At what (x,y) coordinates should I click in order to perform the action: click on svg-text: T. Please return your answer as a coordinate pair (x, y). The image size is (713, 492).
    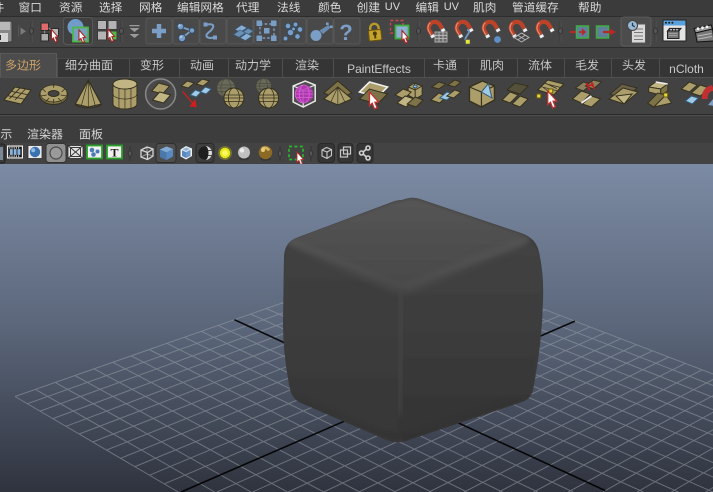
    Looking at the image, I should click on (114, 153).